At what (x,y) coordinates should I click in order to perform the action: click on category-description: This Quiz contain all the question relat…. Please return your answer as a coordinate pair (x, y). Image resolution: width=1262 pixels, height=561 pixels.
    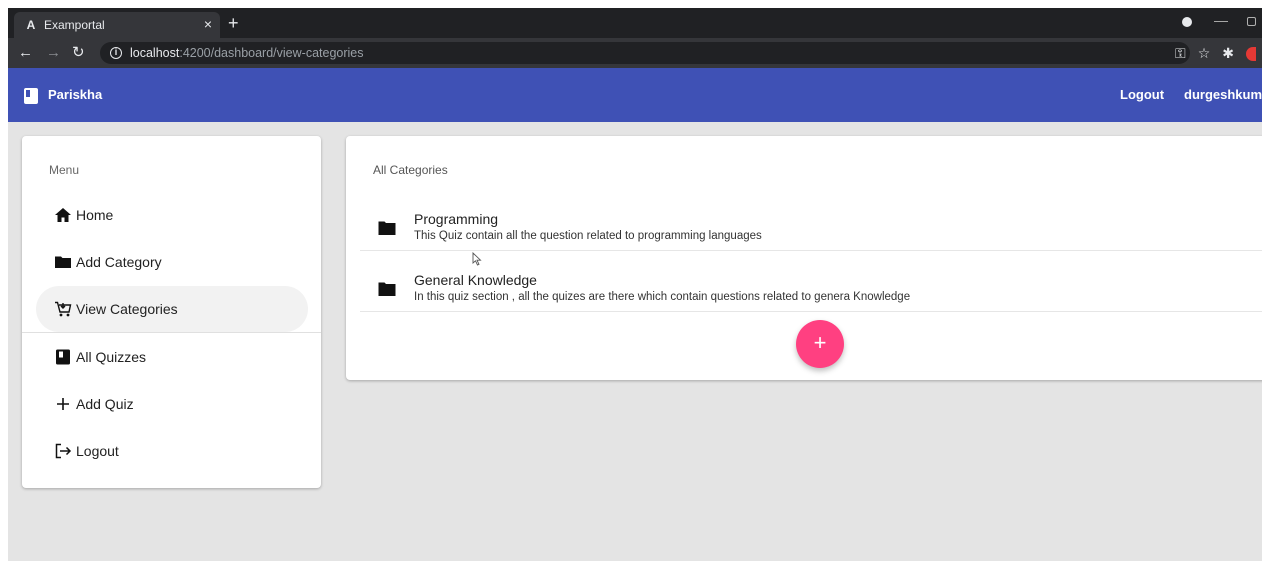
    Looking at the image, I should click on (588, 236).